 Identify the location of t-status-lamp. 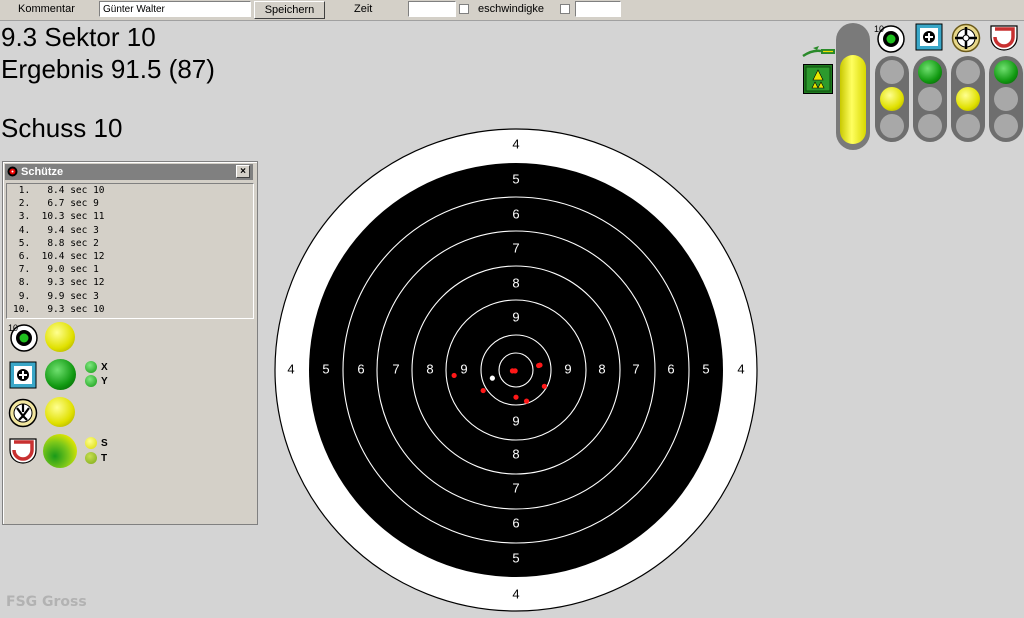
(91, 458).